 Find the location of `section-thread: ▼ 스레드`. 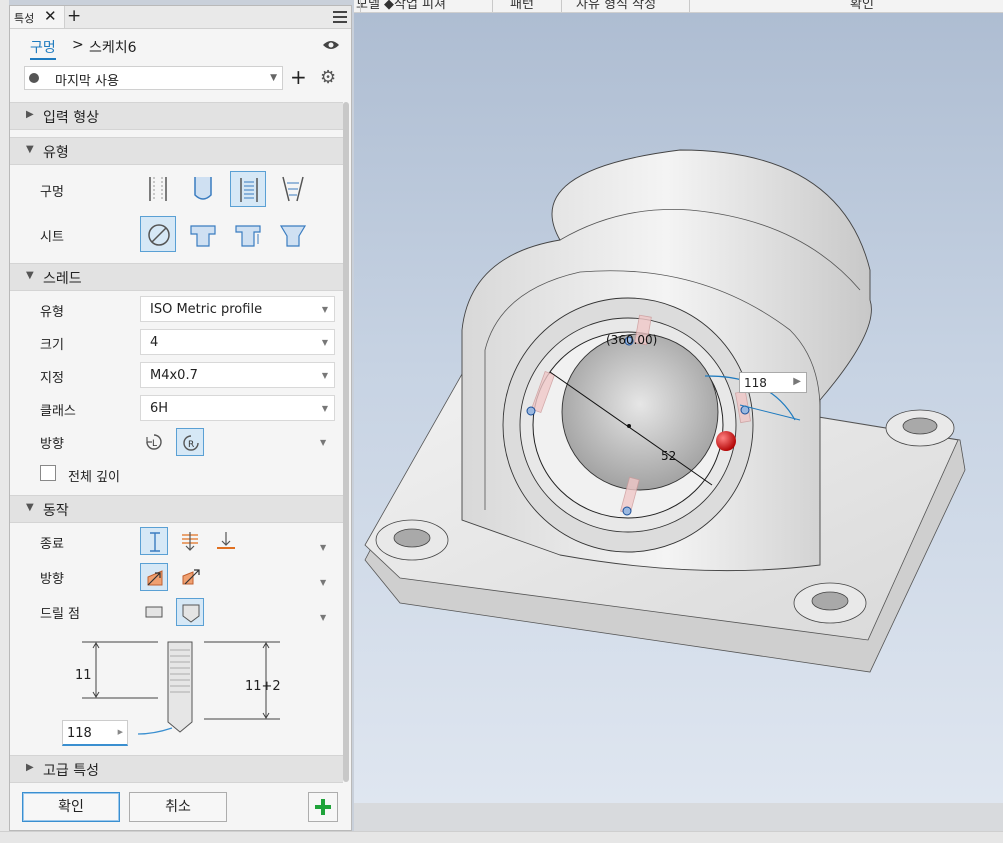

section-thread: ▼ 스레드 is located at coordinates (176, 277).